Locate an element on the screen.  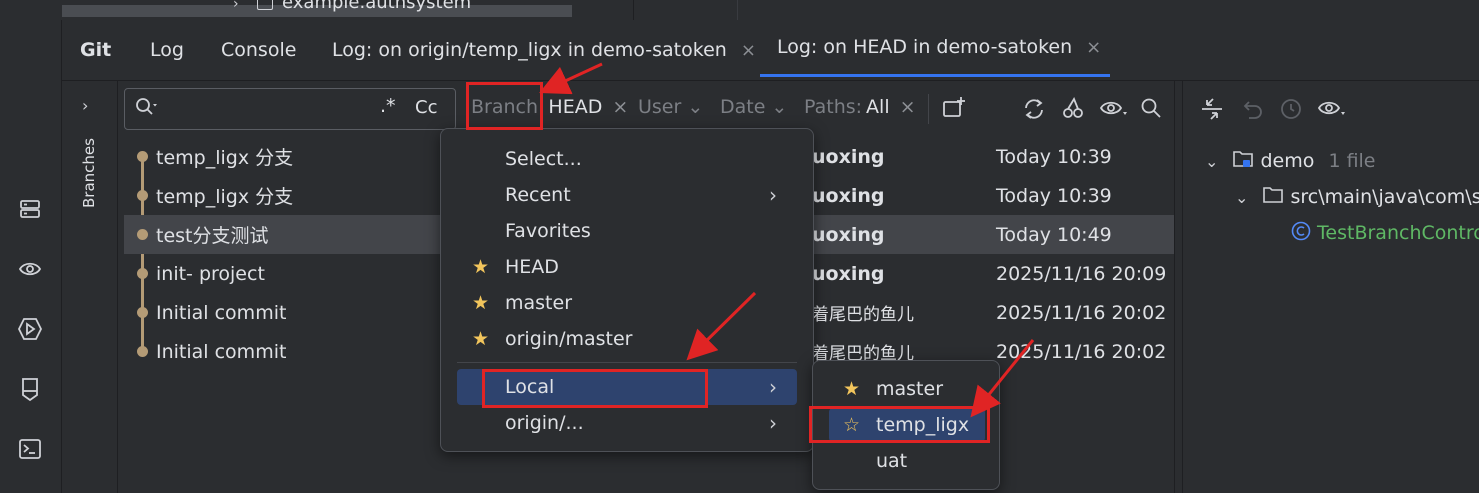
module-folder-icon is located at coordinates (1243, 161).